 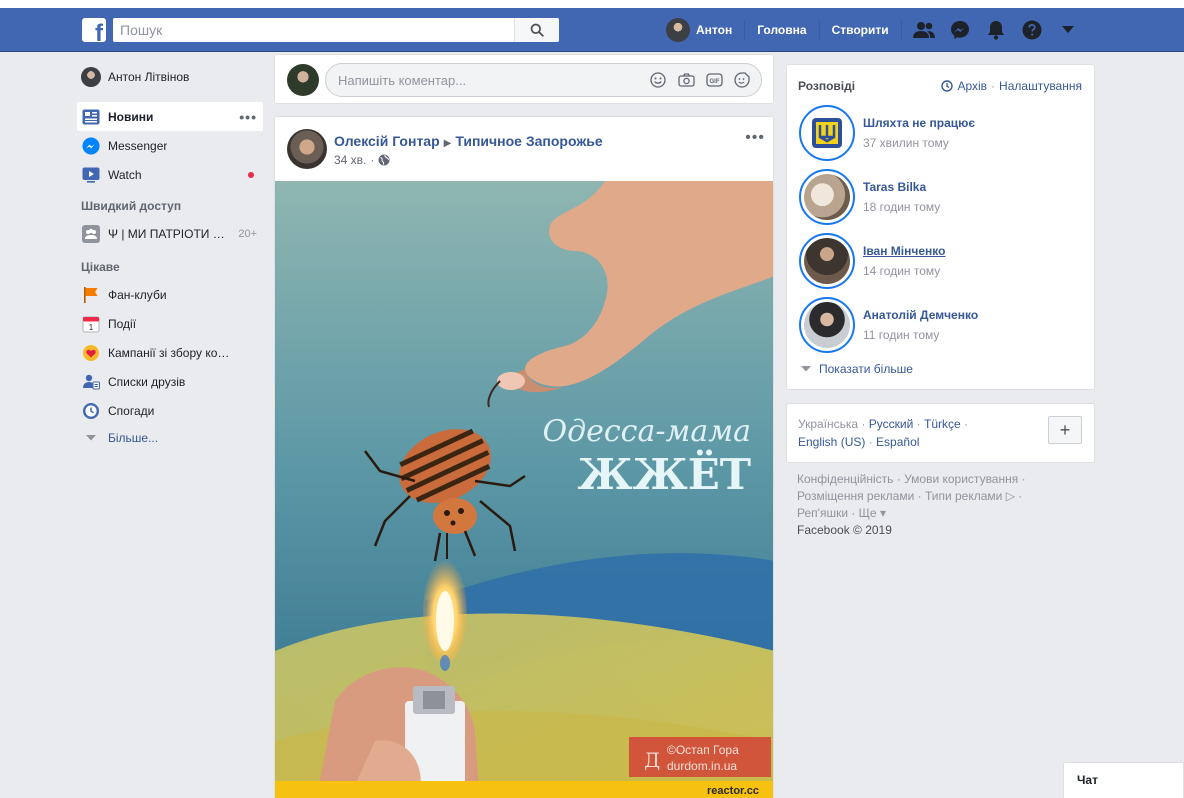 I want to click on language-link: Русский, so click(x=891, y=424).